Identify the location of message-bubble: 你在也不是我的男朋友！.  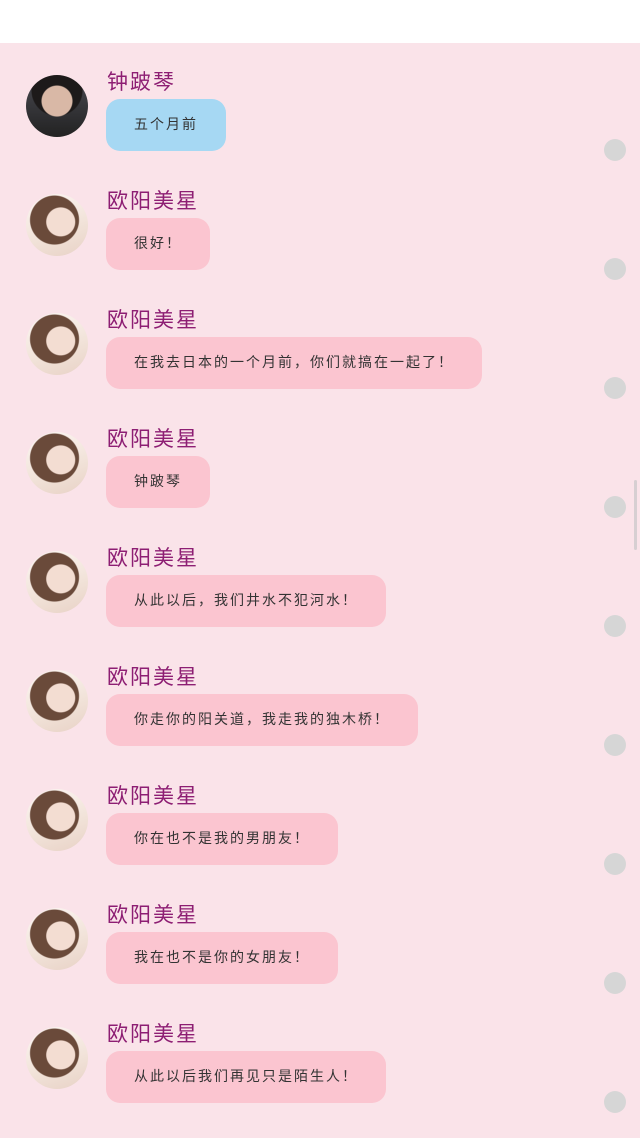
(222, 839).